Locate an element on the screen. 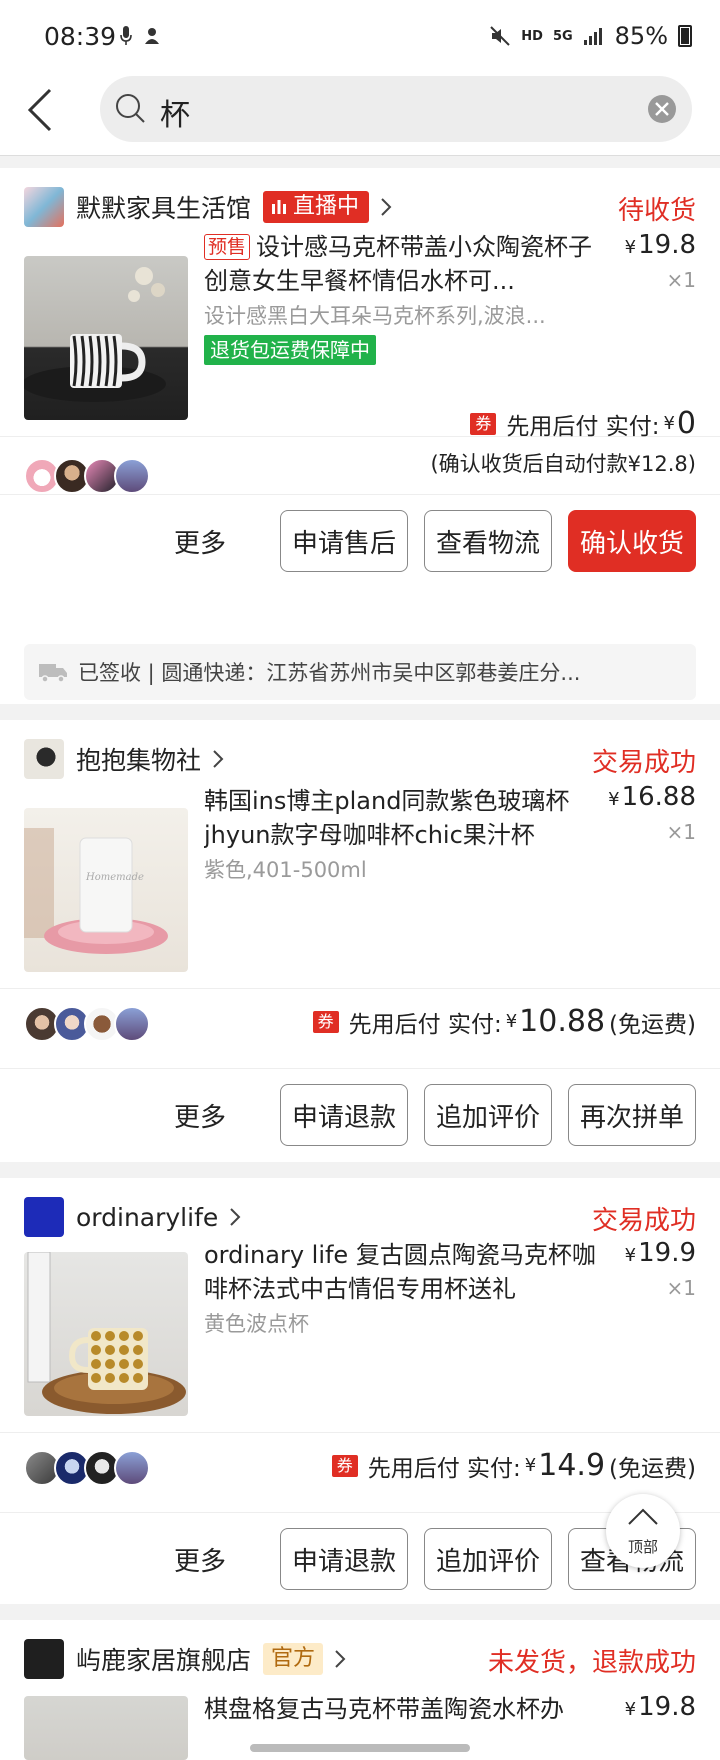 The image size is (720, 1760). product-title: ordinary life 复古圆点陶瓷马克杯咖啡杯法式中古情侣专用杯送礼 is located at coordinates (404, 1272).